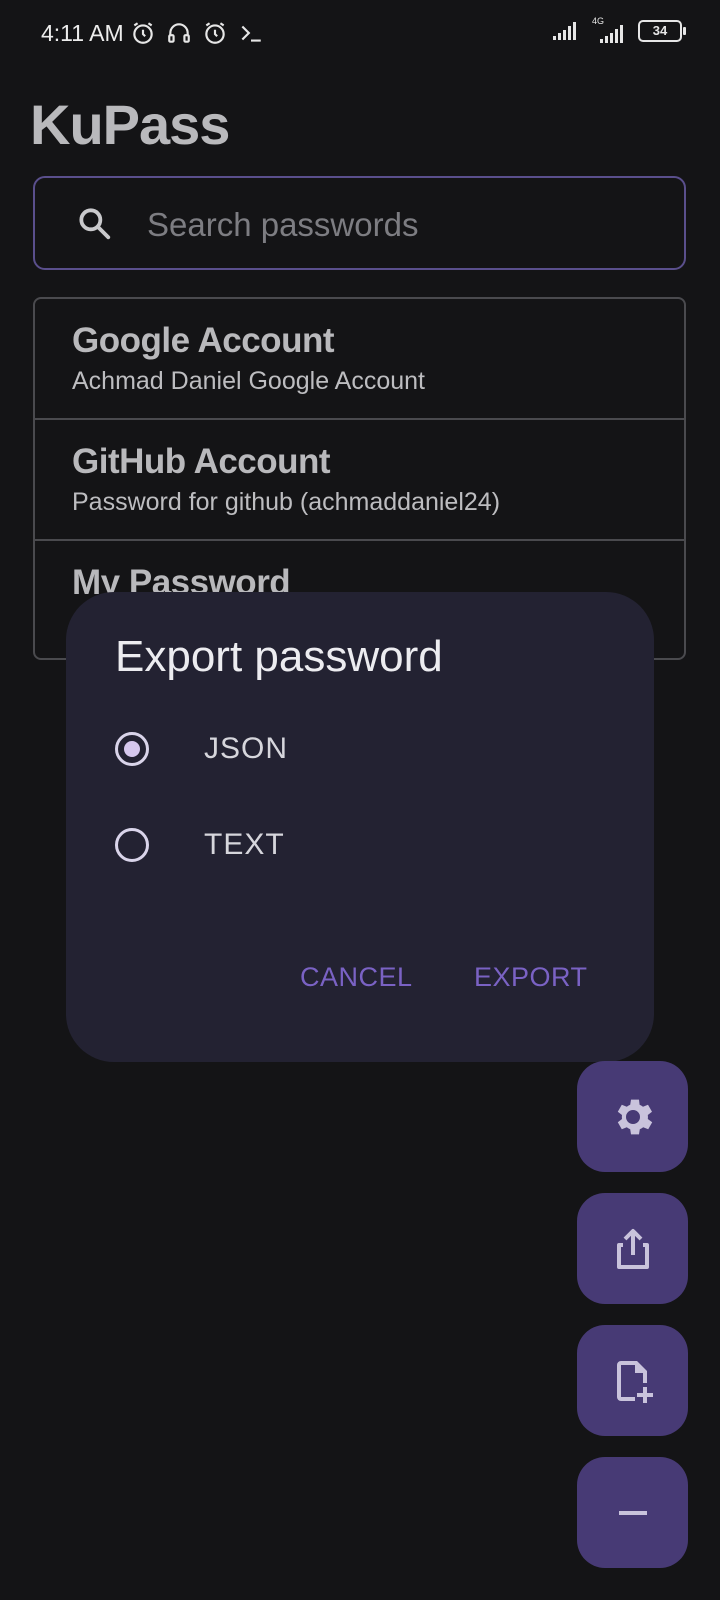 The image size is (720, 1600). Describe the element at coordinates (251, 33) in the screenshot. I see `terminal-icon` at that location.